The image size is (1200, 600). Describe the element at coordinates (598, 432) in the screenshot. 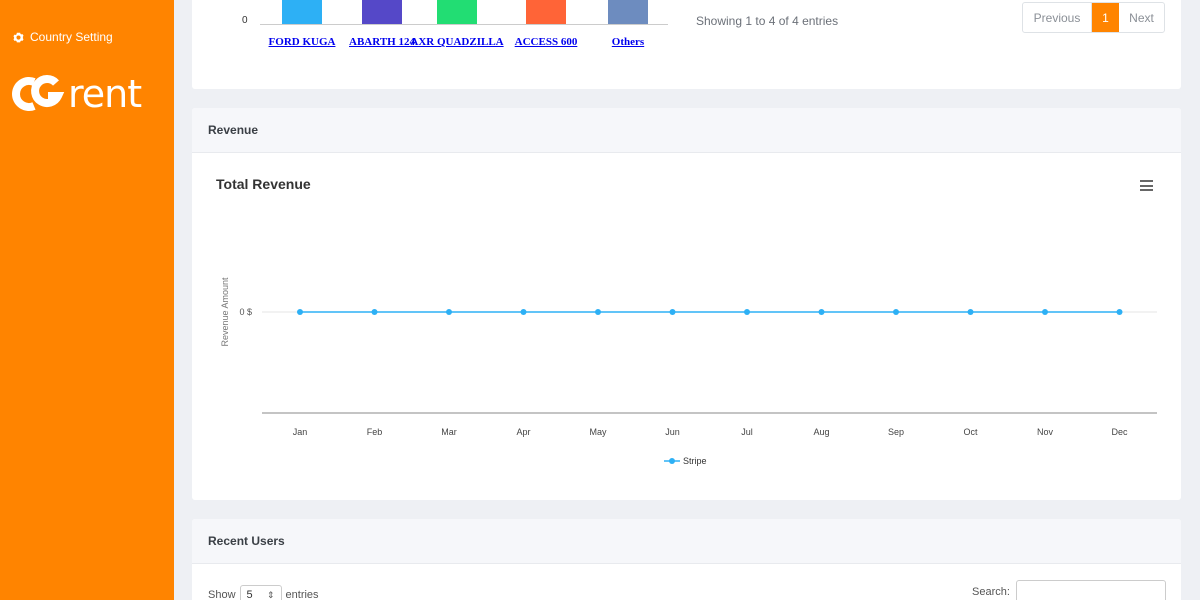

I see `x-tick-label: May` at that location.